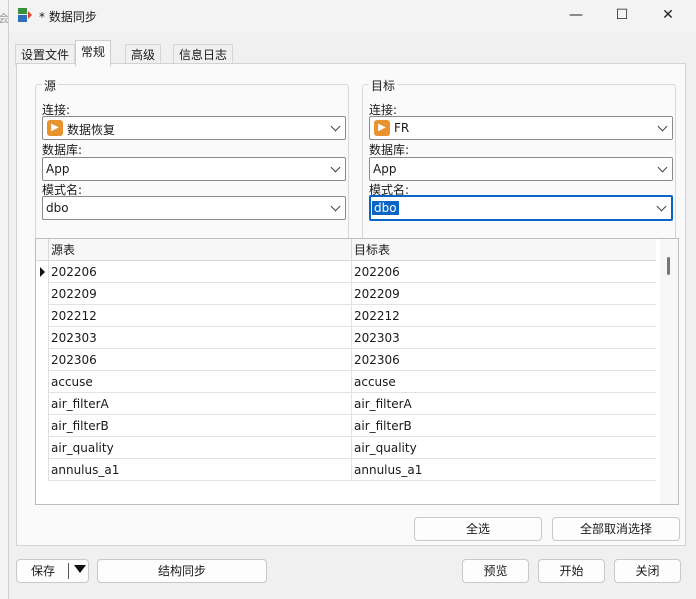  I want to click on source-table-cell: 202306, so click(200, 360).